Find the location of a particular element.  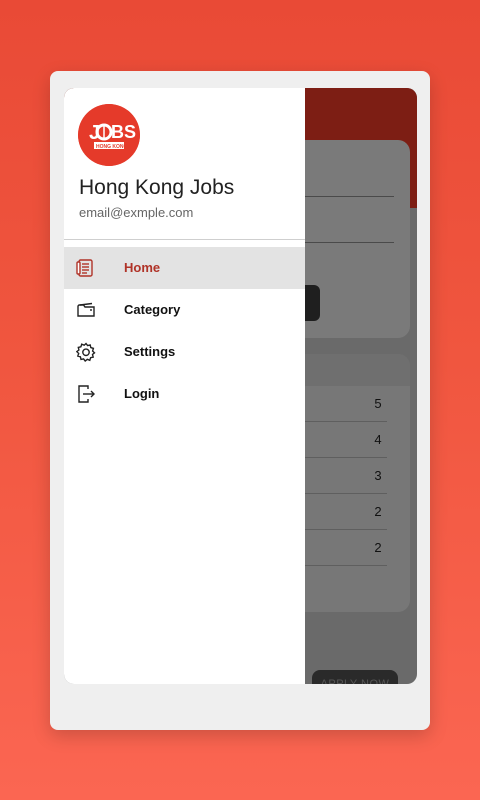

menu-item-settings: Settings is located at coordinates (184, 352).